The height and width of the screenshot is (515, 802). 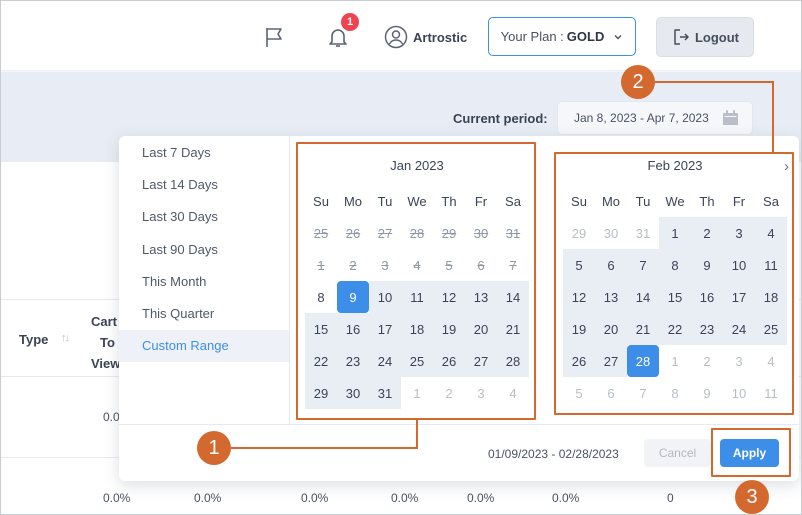 What do you see at coordinates (500, 118) in the screenshot?
I see `current-period-label: Current period:` at bounding box center [500, 118].